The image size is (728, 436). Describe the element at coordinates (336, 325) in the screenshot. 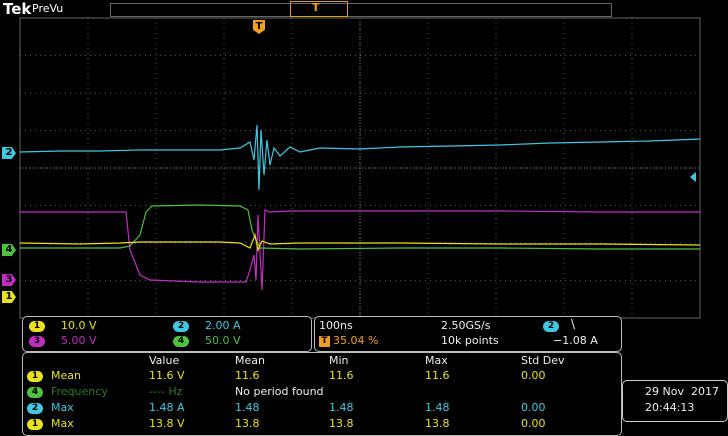

I see `horizontal-scale: 100ns` at that location.